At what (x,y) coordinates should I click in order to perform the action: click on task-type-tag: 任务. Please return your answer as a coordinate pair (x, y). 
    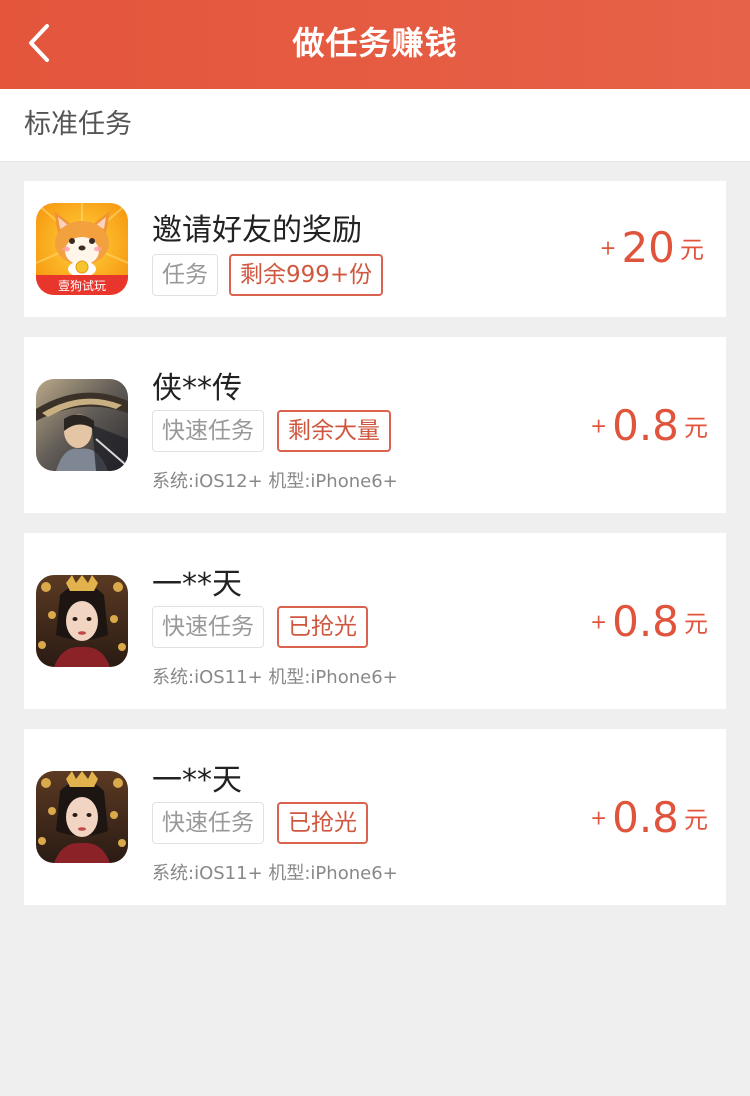
    Looking at the image, I should click on (185, 275).